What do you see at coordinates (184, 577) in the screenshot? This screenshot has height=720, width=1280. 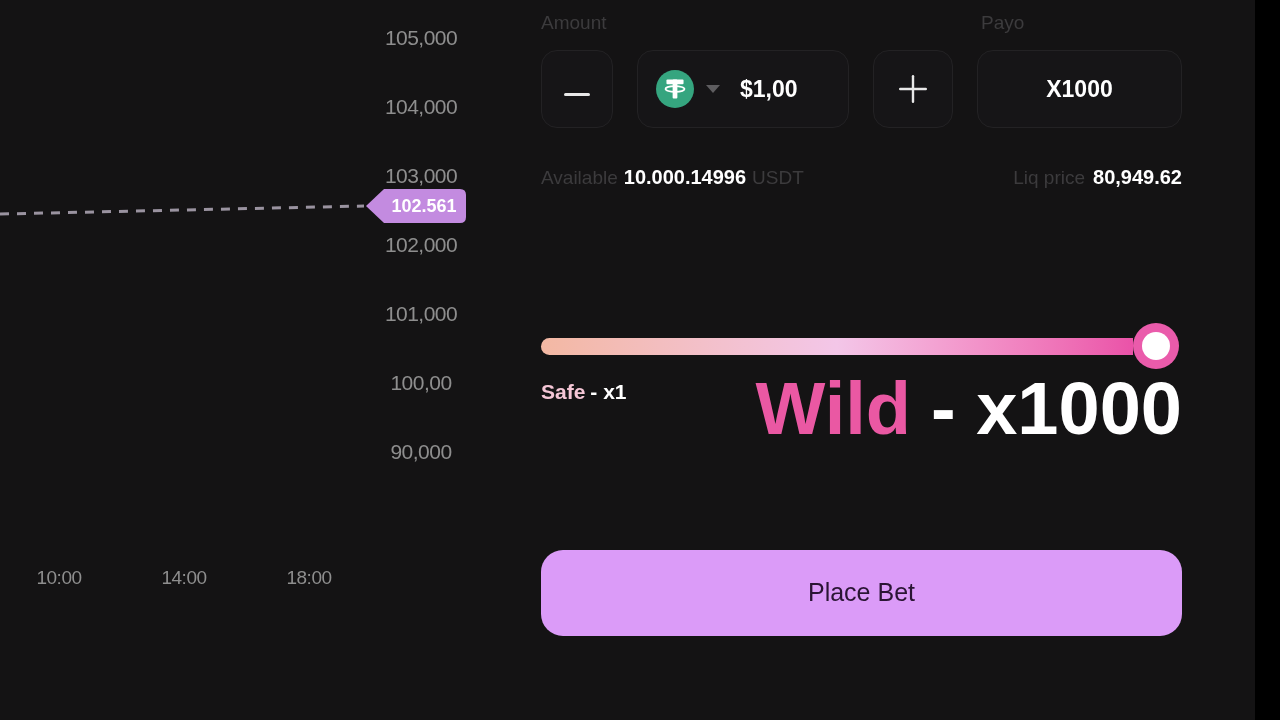 I see `x-axis-label: 14:00` at bounding box center [184, 577].